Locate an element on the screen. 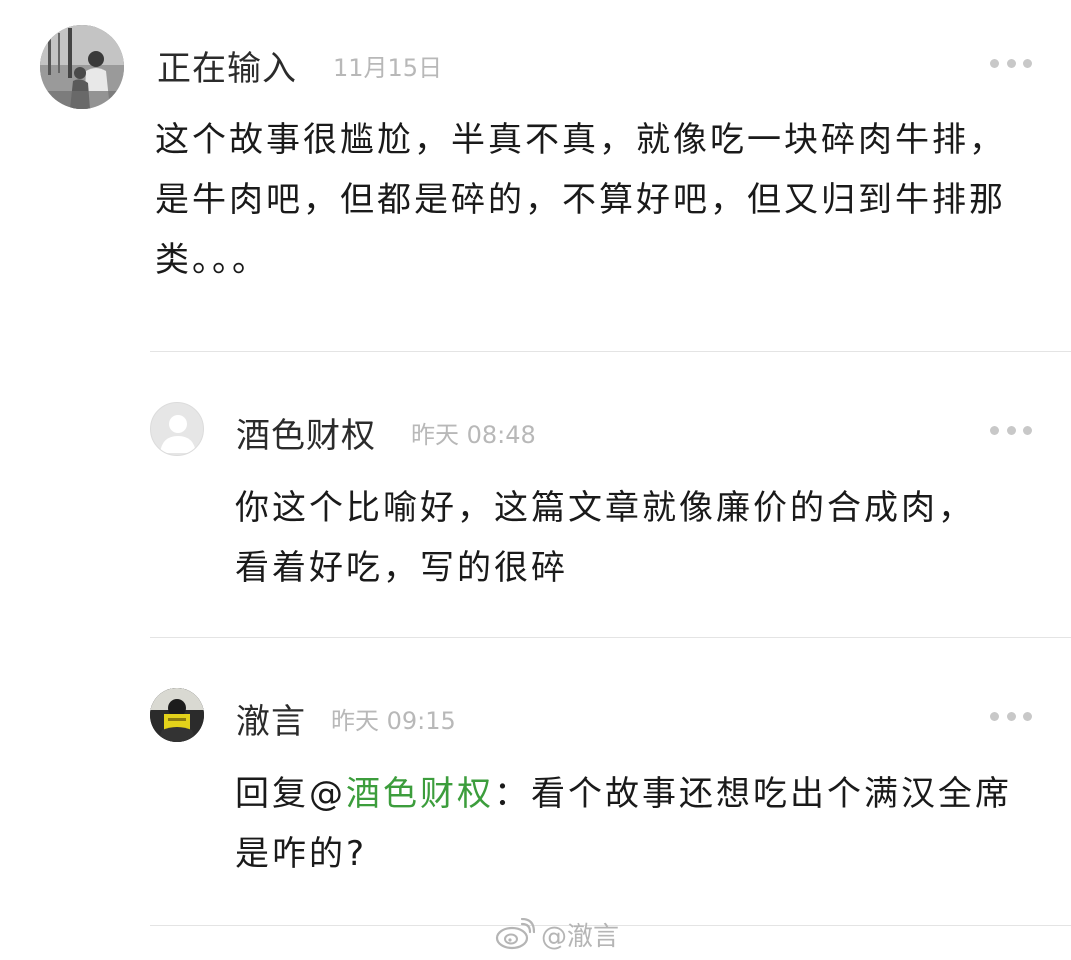  watermark: @澈言 is located at coordinates (557, 934).